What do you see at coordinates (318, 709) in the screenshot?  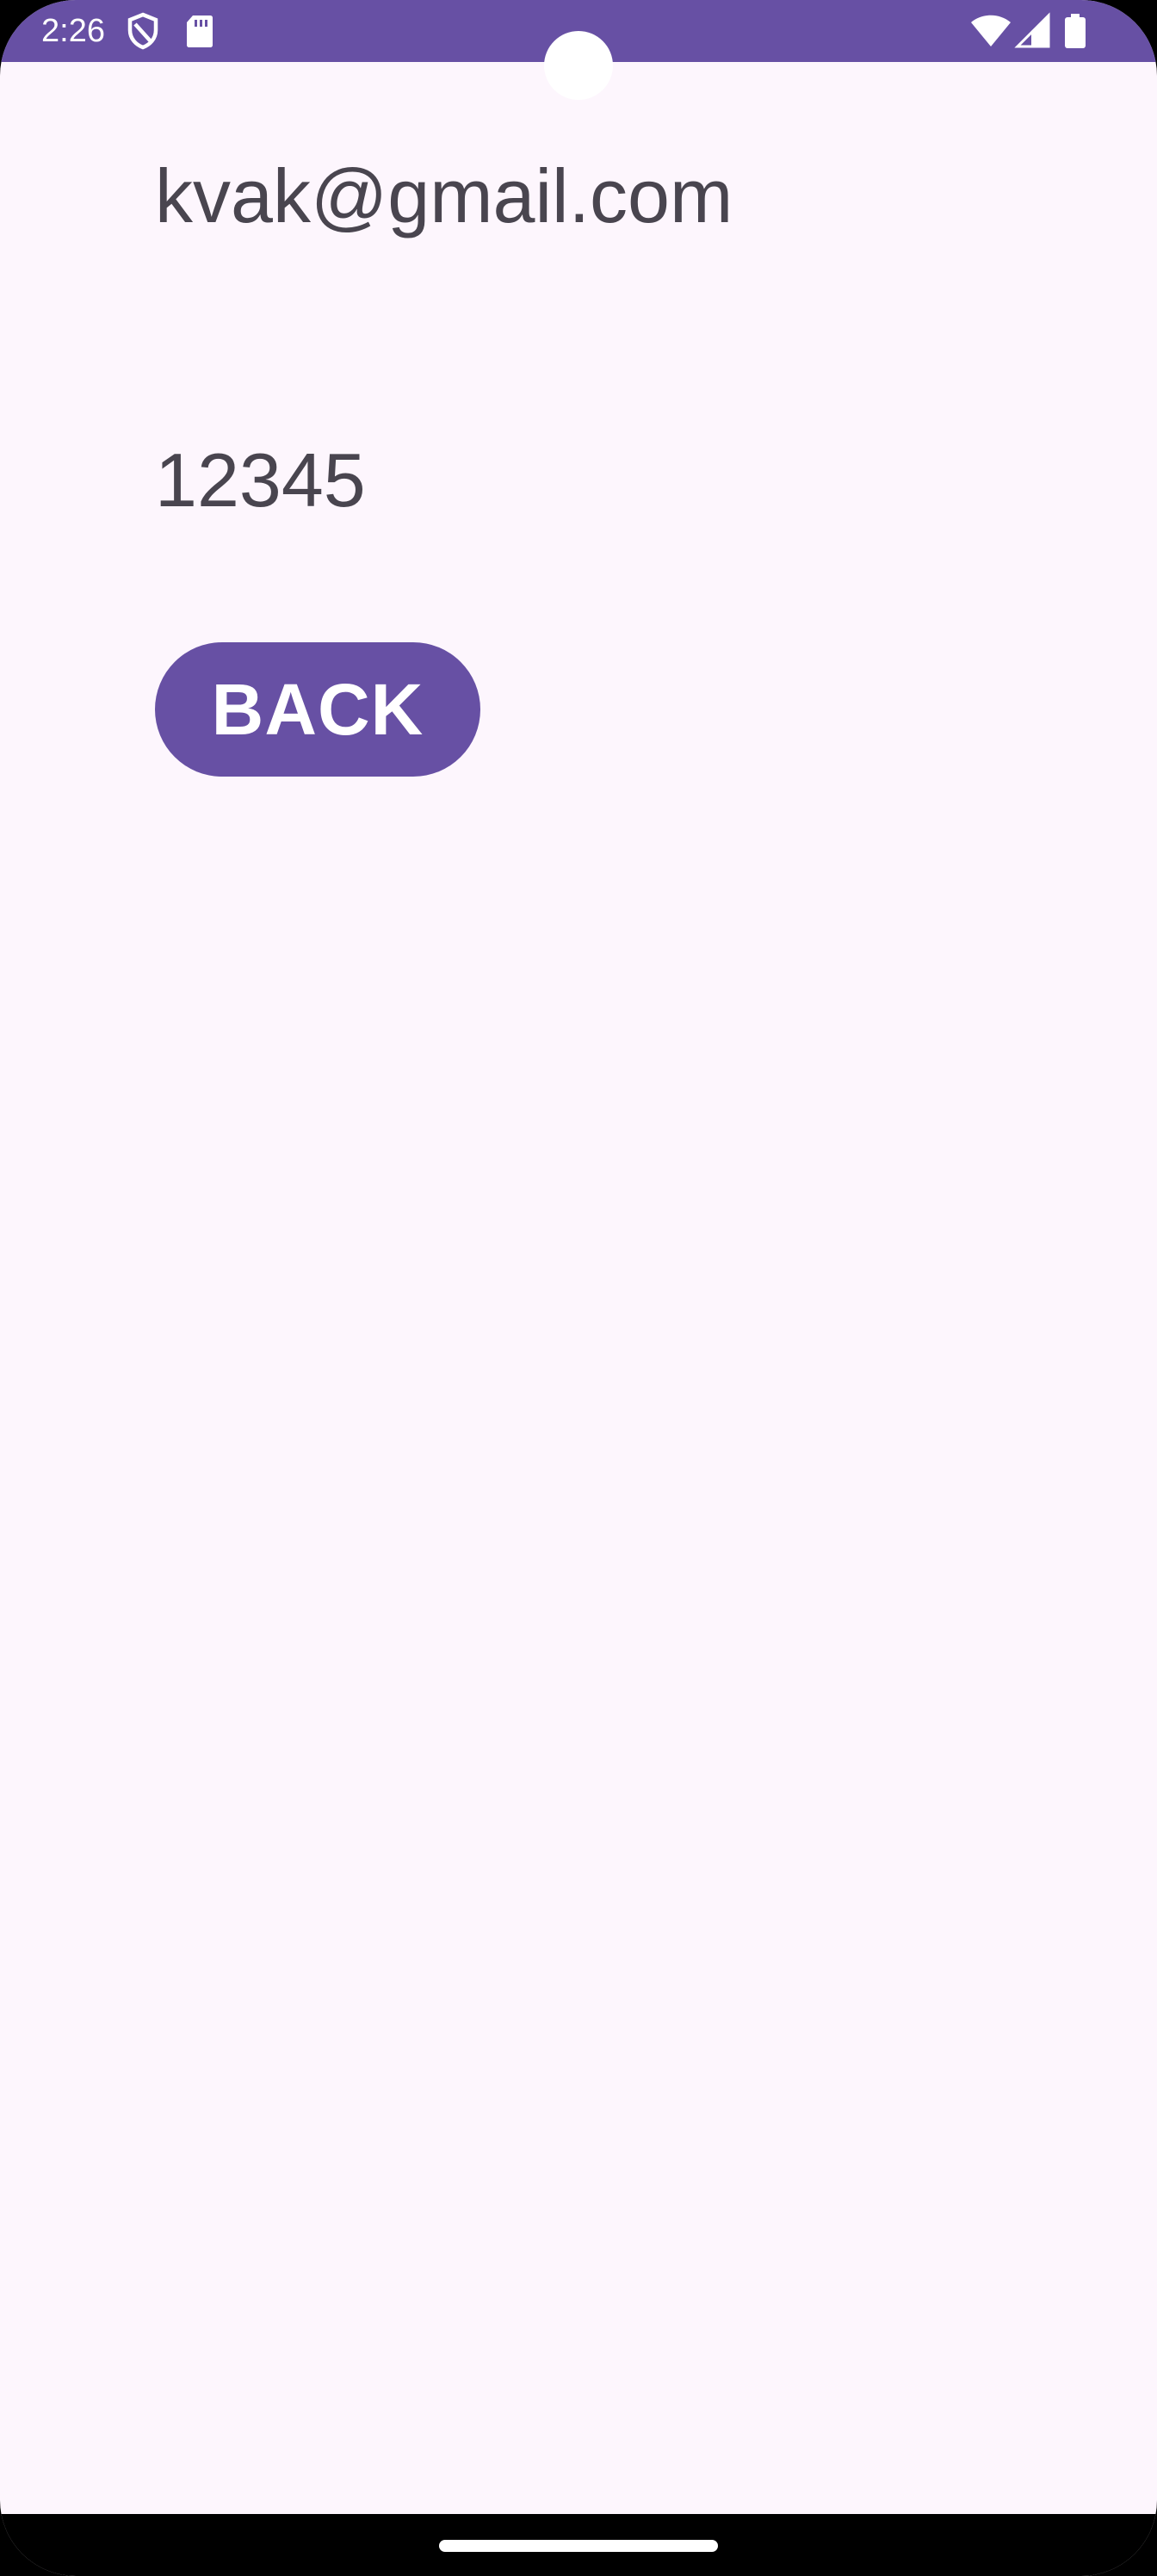 I see `back-button: BACK` at bounding box center [318, 709].